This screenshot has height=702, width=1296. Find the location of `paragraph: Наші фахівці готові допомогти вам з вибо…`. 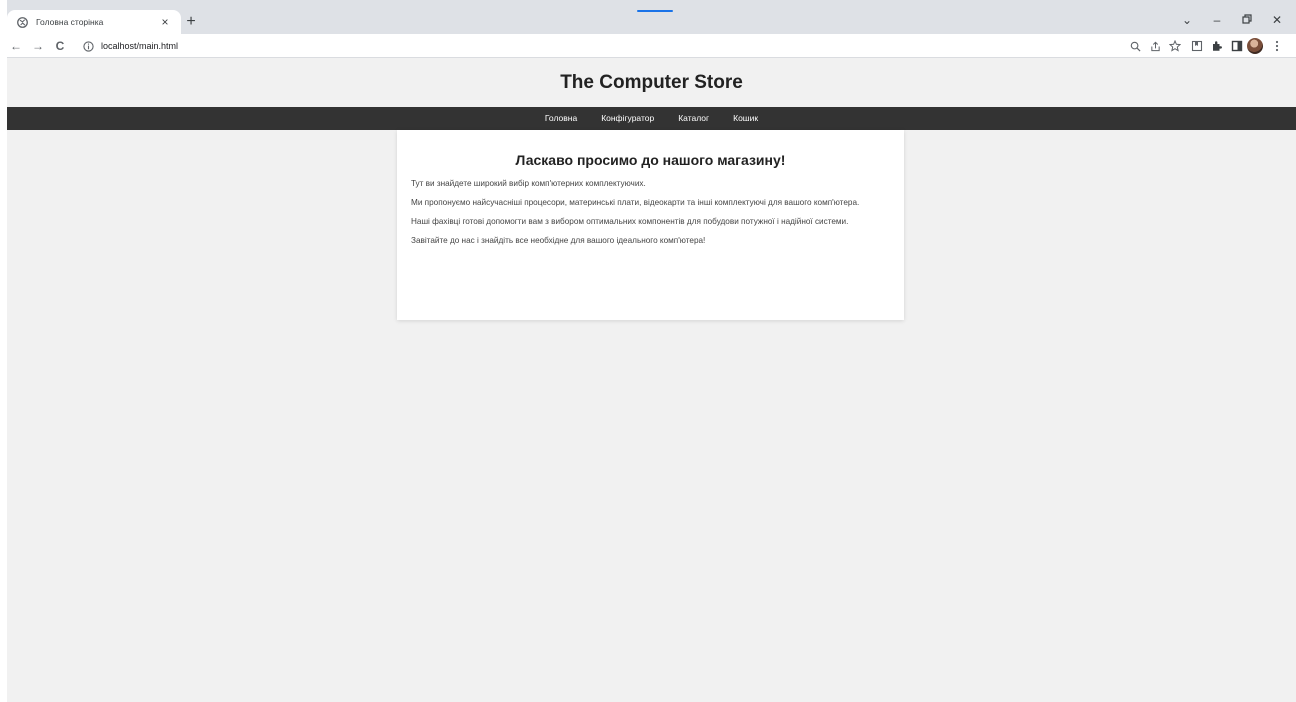

paragraph: Наші фахівці готові допомогти вам з вибо… is located at coordinates (630, 221).